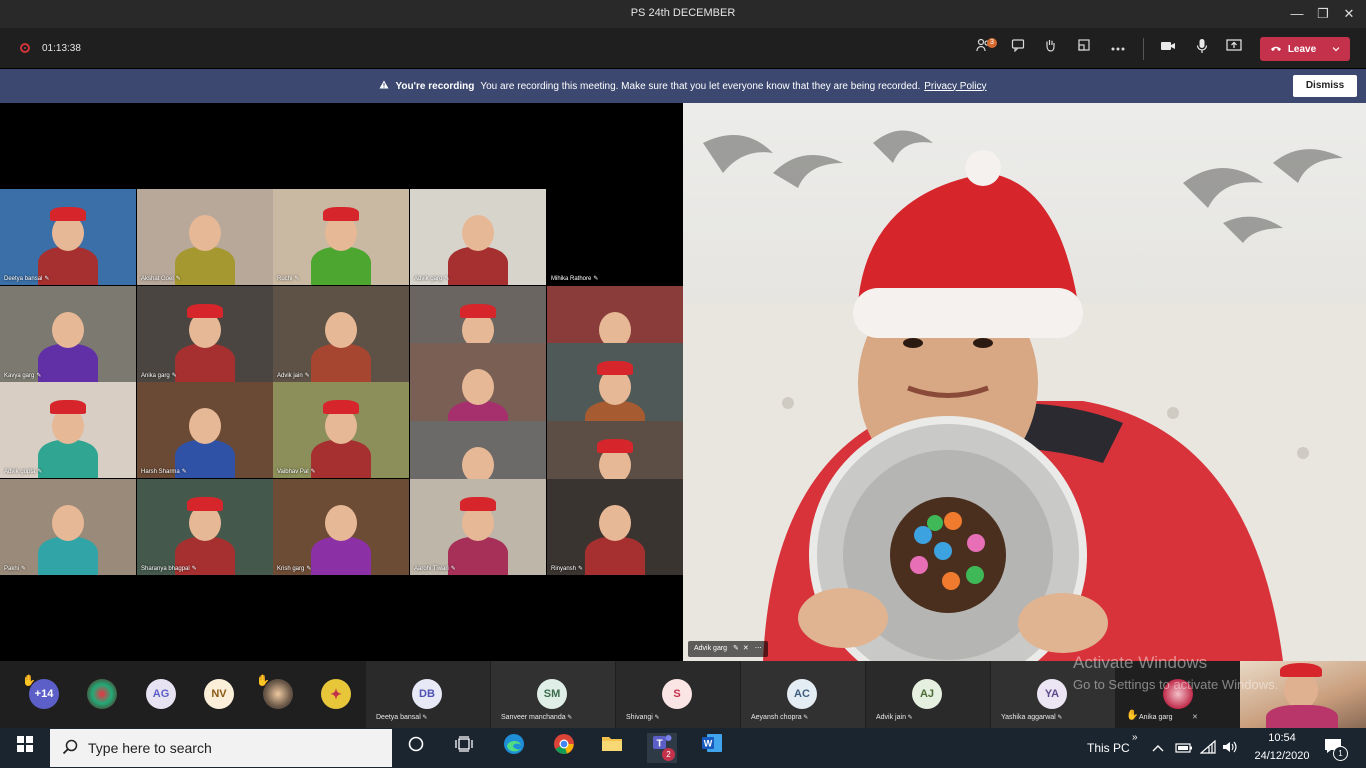 This screenshot has width=1366, height=768. I want to click on windows-start-icon, so click(25, 748).